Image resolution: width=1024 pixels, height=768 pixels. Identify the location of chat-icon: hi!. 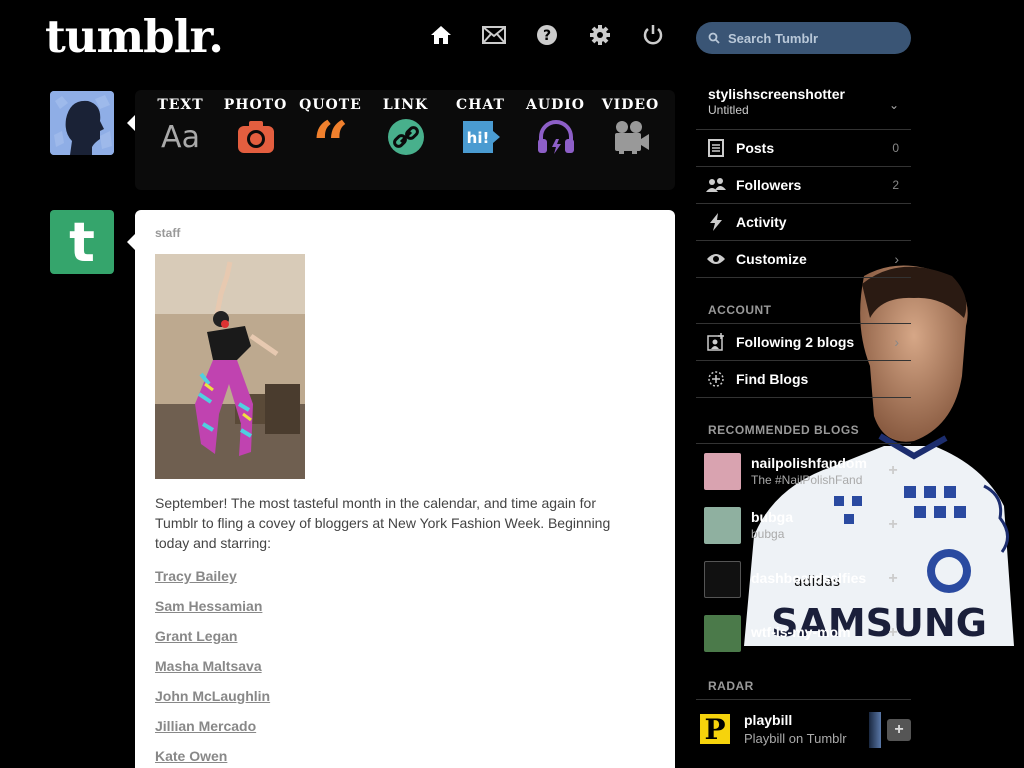
(481, 137).